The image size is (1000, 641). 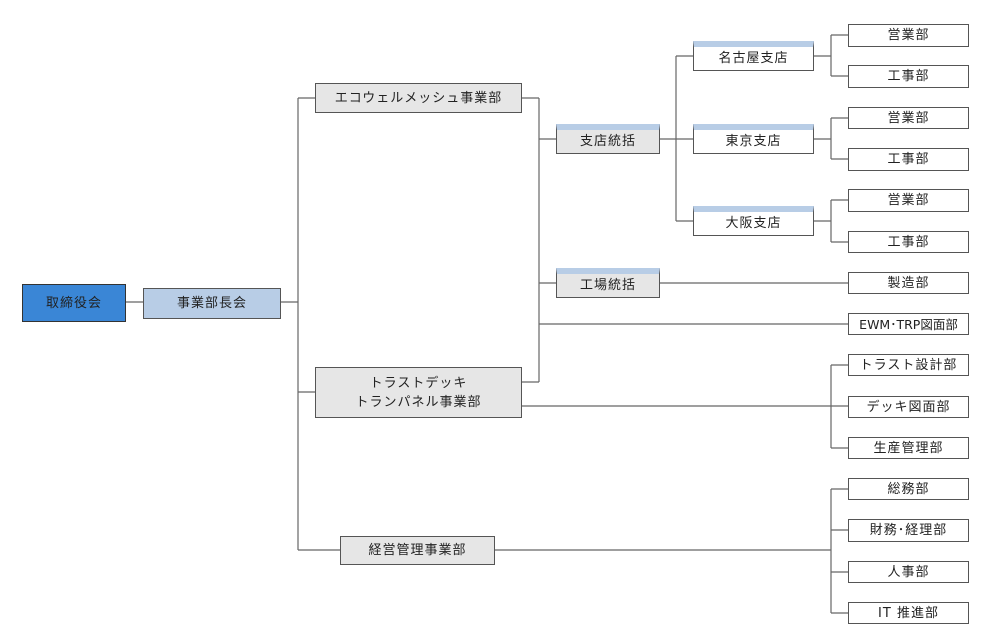 What do you see at coordinates (753, 56) in the screenshot?
I see `branch-box-nagoya: 名古屋支店` at bounding box center [753, 56].